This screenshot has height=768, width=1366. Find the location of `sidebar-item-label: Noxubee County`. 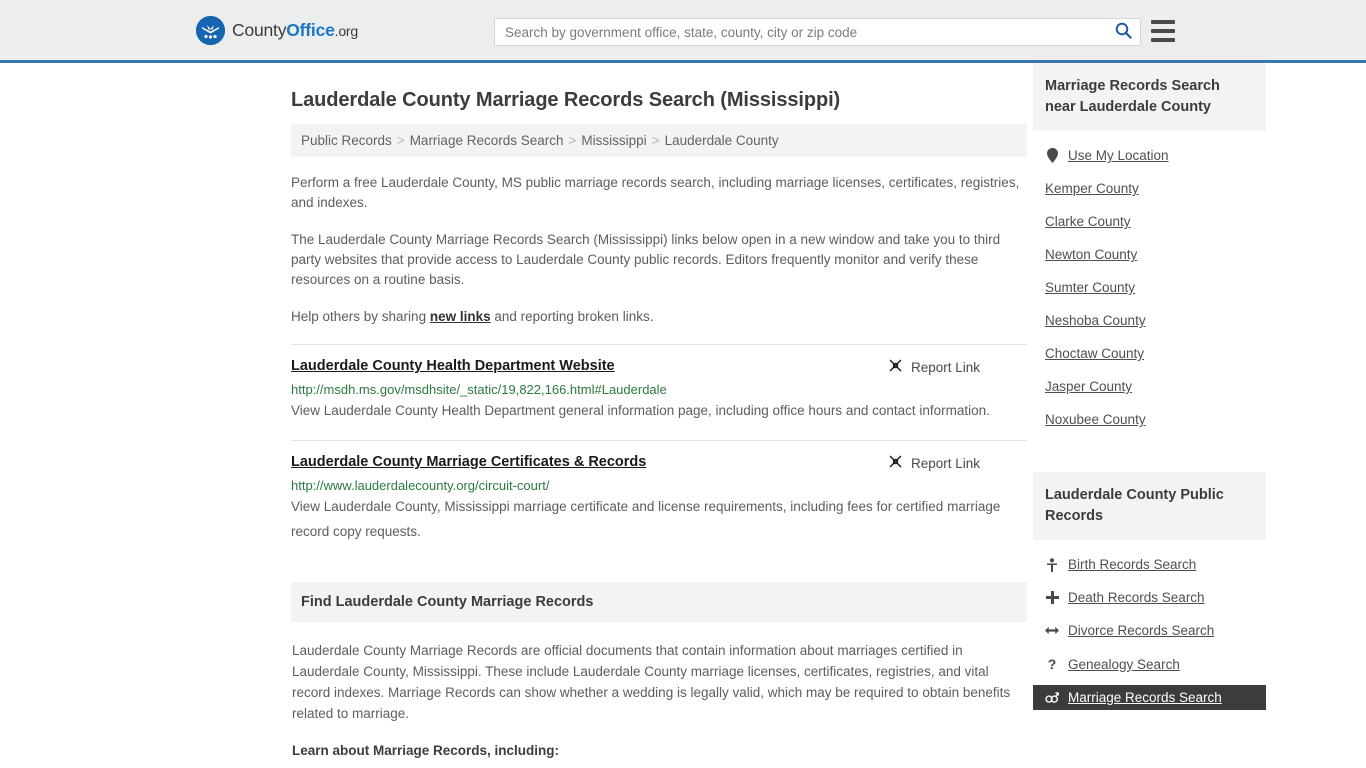

sidebar-item-label: Noxubee County is located at coordinates (1095, 419).